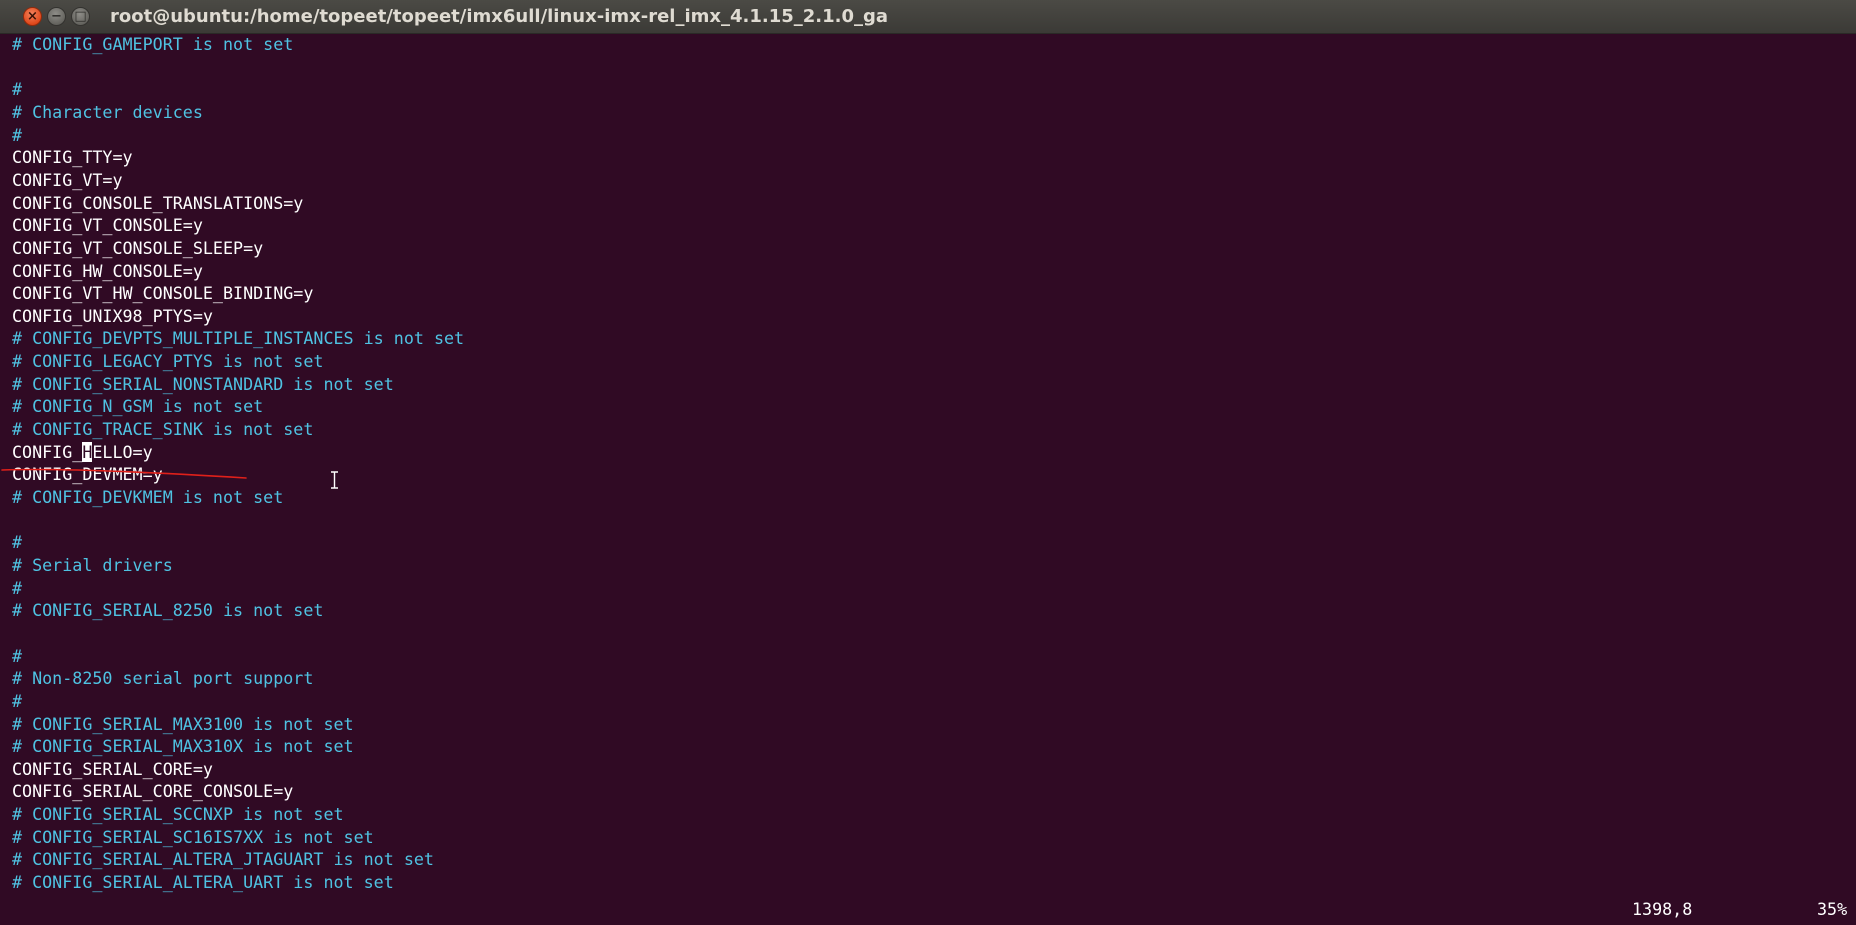 This screenshot has height=925, width=1856. What do you see at coordinates (92, 564) in the screenshot?
I see `editor-line: # Serial drivers` at bounding box center [92, 564].